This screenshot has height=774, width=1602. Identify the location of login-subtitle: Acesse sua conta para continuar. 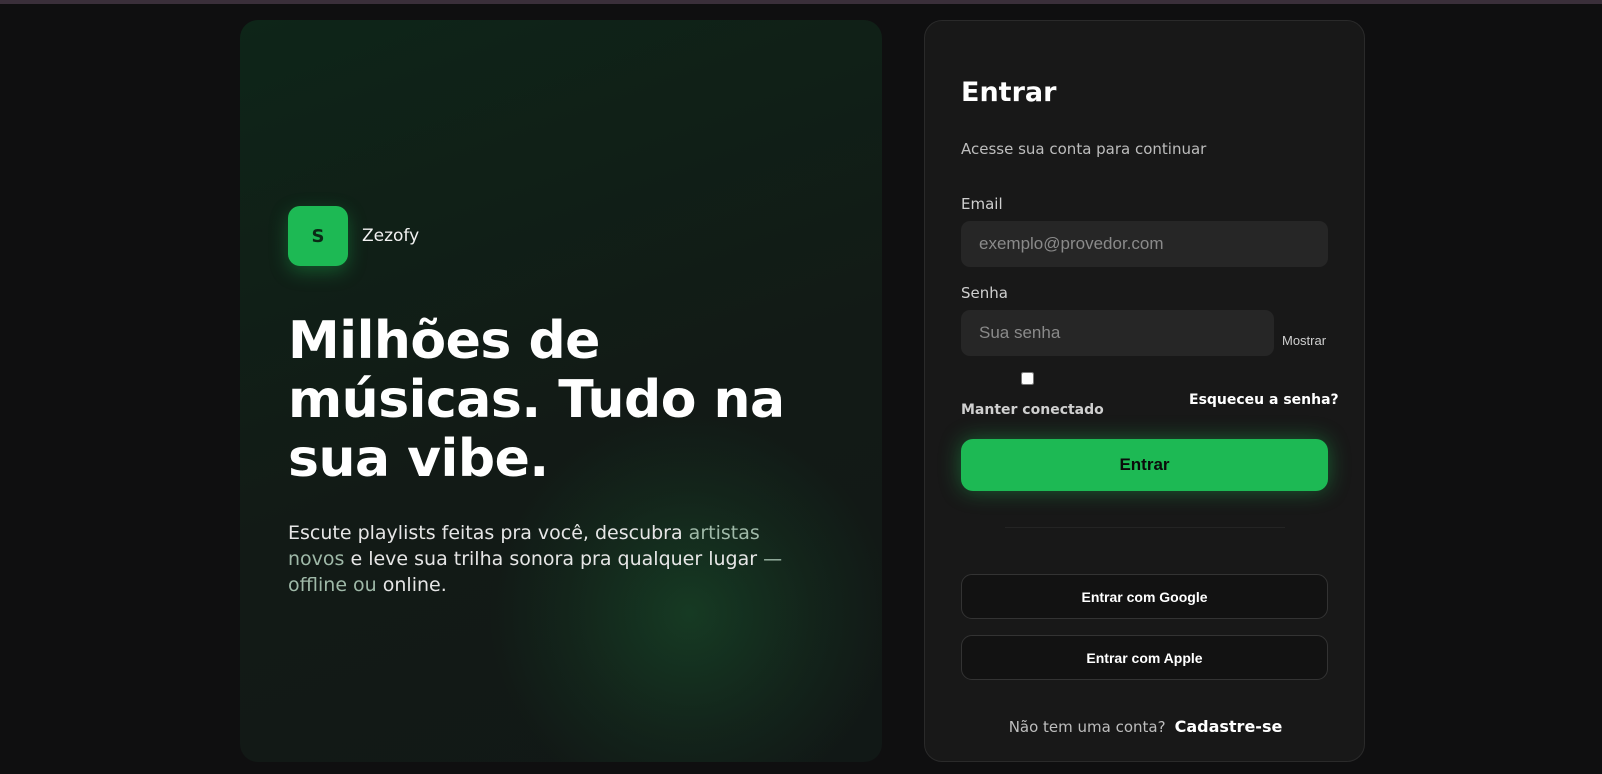
(1084, 149).